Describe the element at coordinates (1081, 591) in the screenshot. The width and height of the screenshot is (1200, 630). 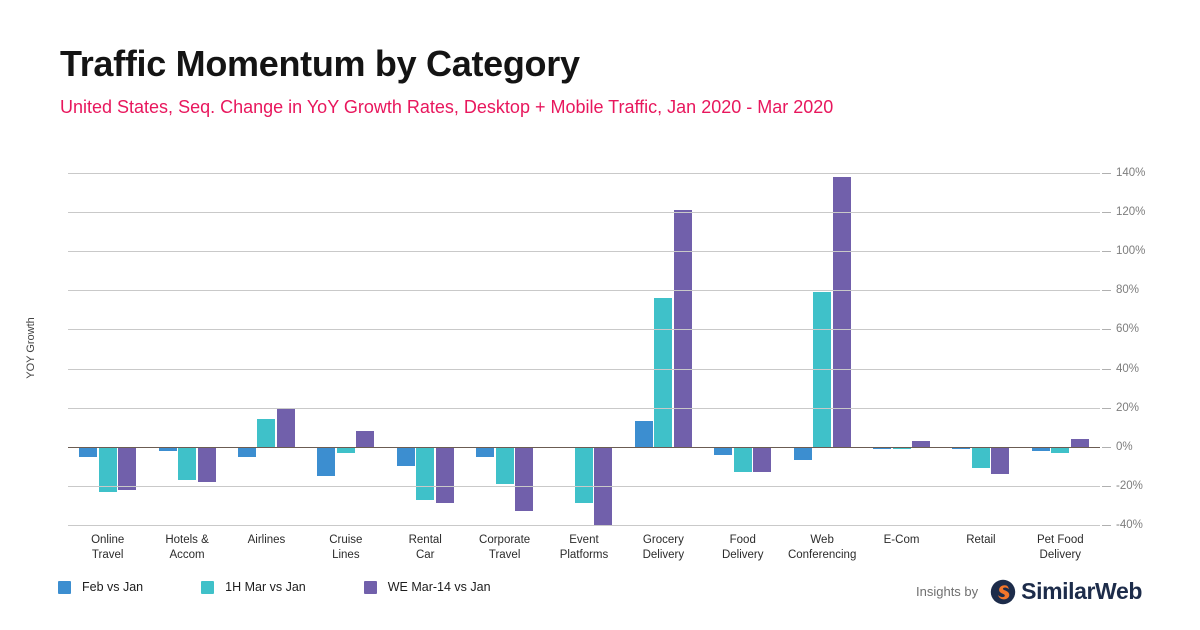
I see `brand-name: SimilarWeb` at that location.